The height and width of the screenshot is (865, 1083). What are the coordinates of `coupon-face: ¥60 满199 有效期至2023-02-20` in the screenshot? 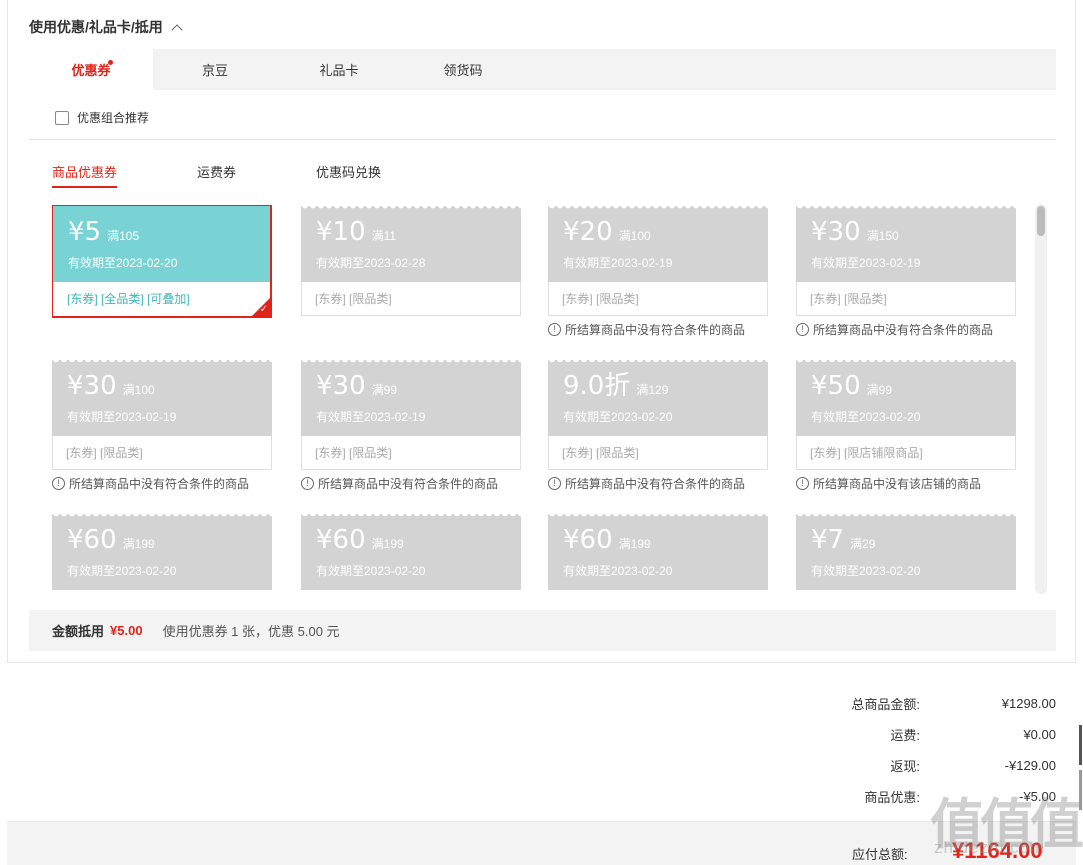 It's located at (162, 551).